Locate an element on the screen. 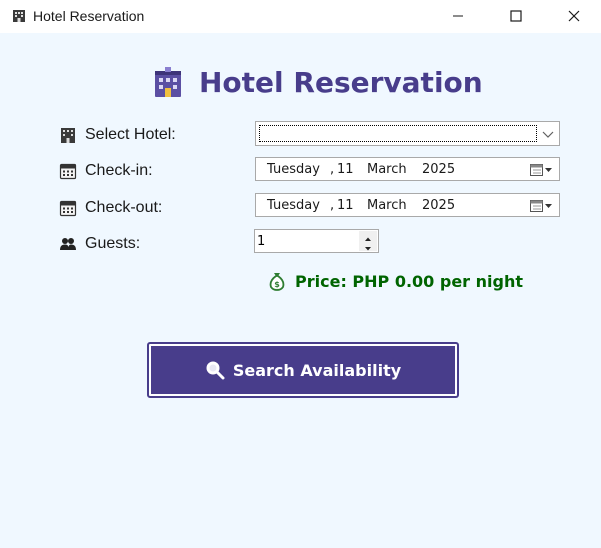 The height and width of the screenshot is (548, 601). close-button is located at coordinates (574, 16).